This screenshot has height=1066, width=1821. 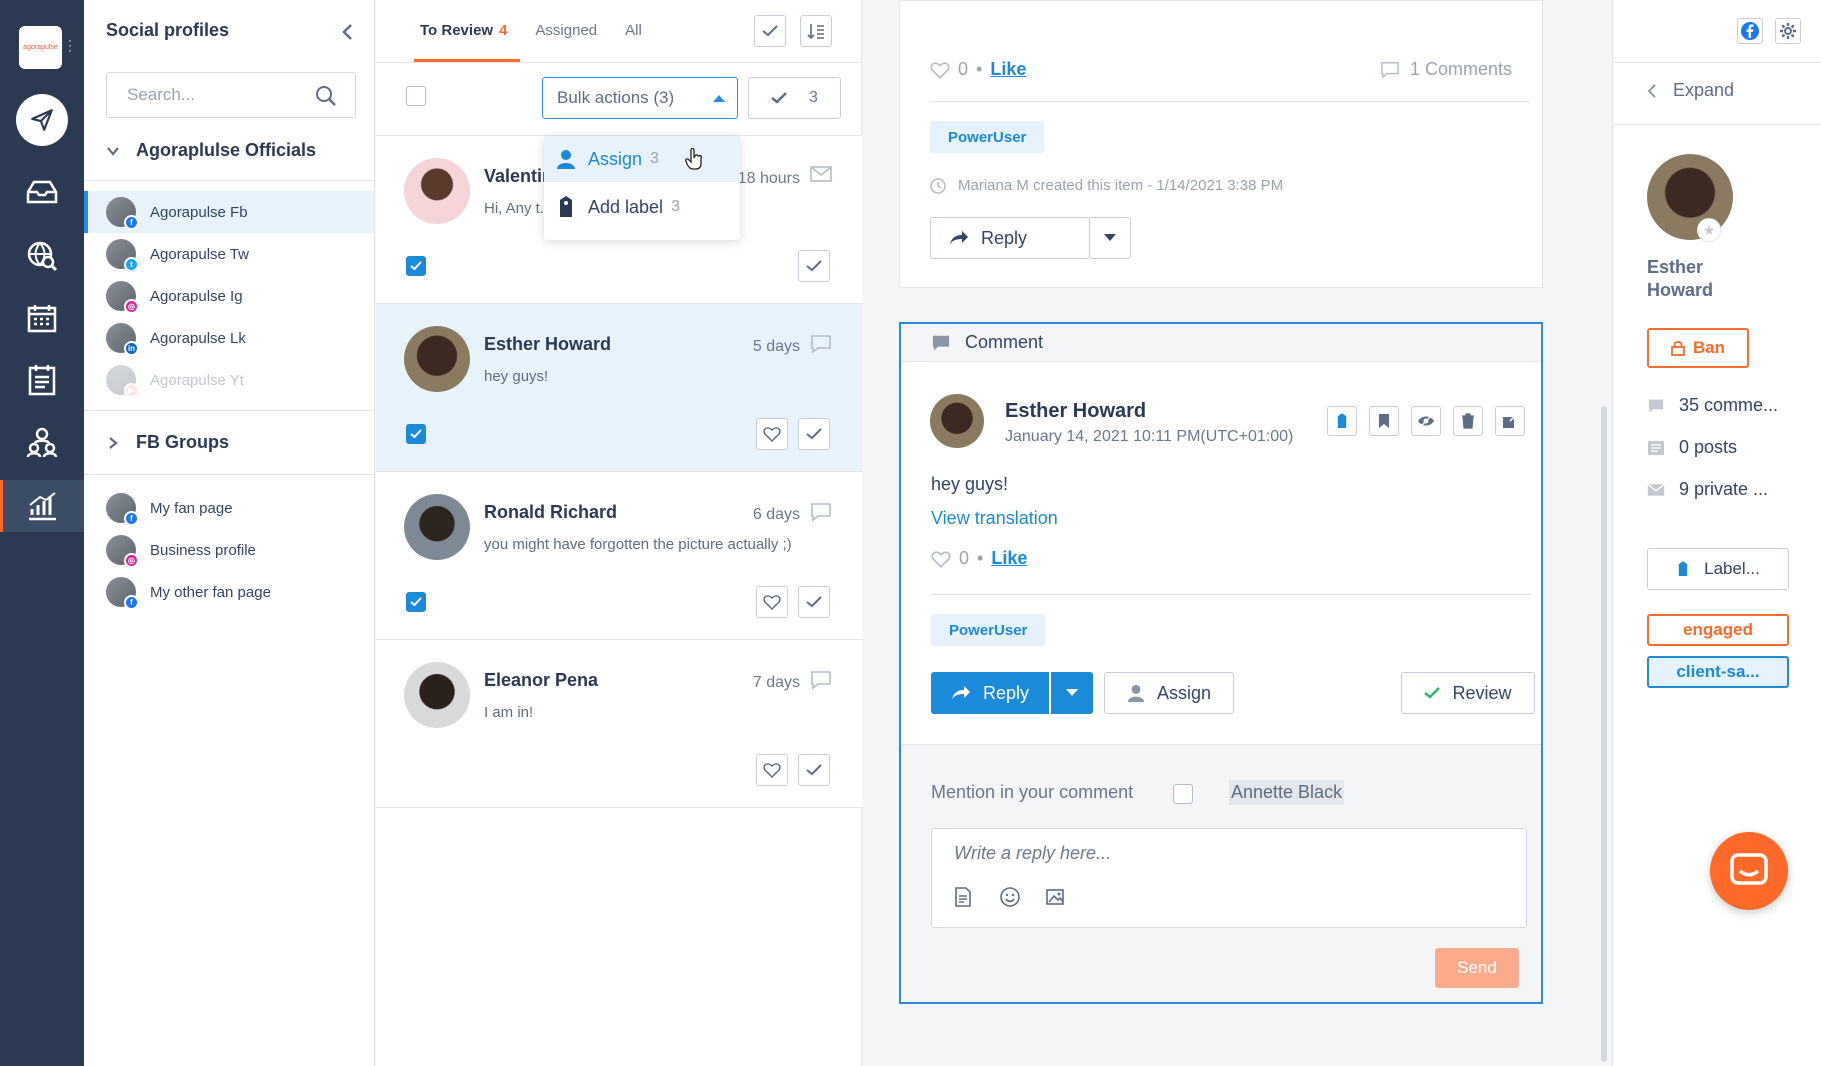 I want to click on checkmark-icon, so click(x=1432, y=693).